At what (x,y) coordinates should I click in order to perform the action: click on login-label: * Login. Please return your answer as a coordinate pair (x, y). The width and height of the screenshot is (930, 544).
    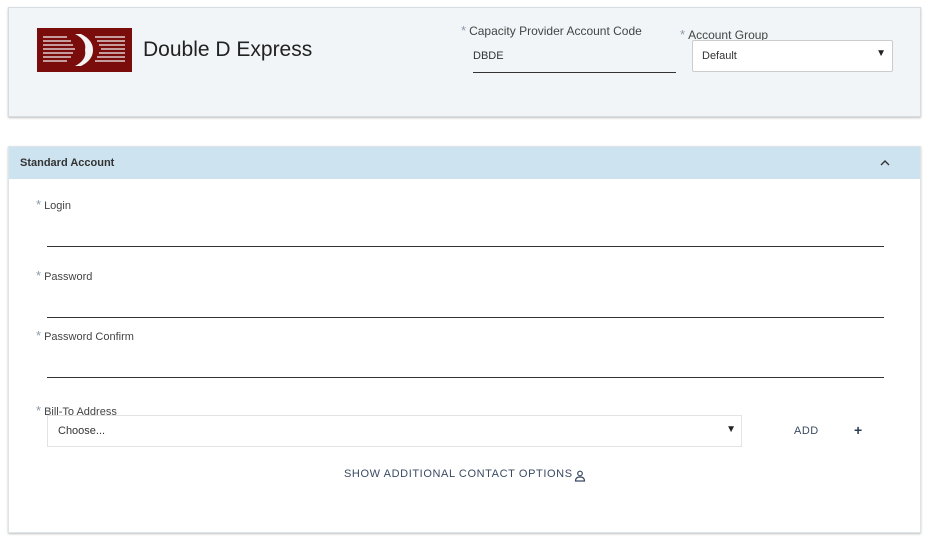
    Looking at the image, I should click on (53, 204).